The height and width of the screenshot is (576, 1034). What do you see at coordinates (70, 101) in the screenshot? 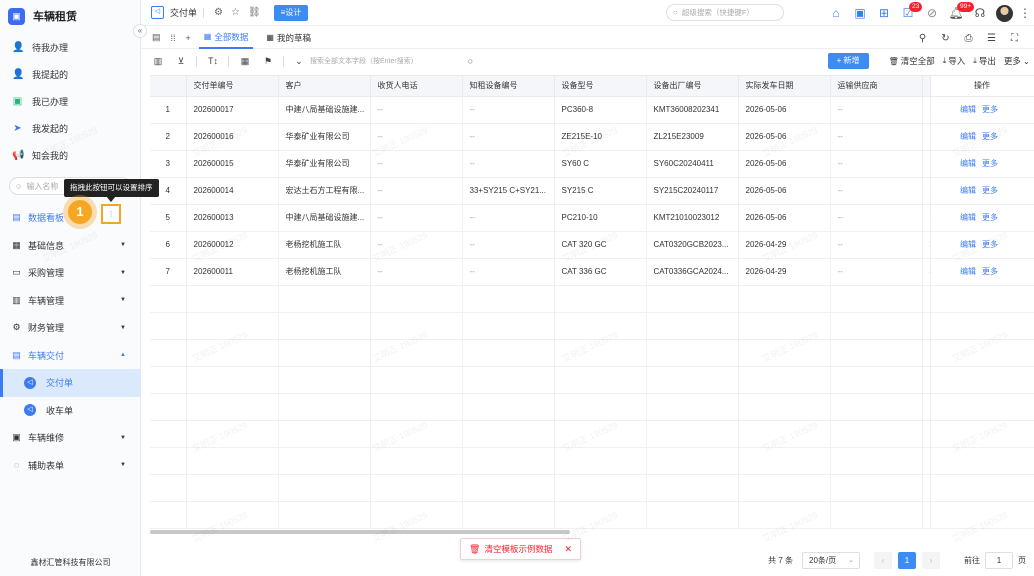
I see `quick-nav-item: ▣ 我已办理` at bounding box center [70, 101].